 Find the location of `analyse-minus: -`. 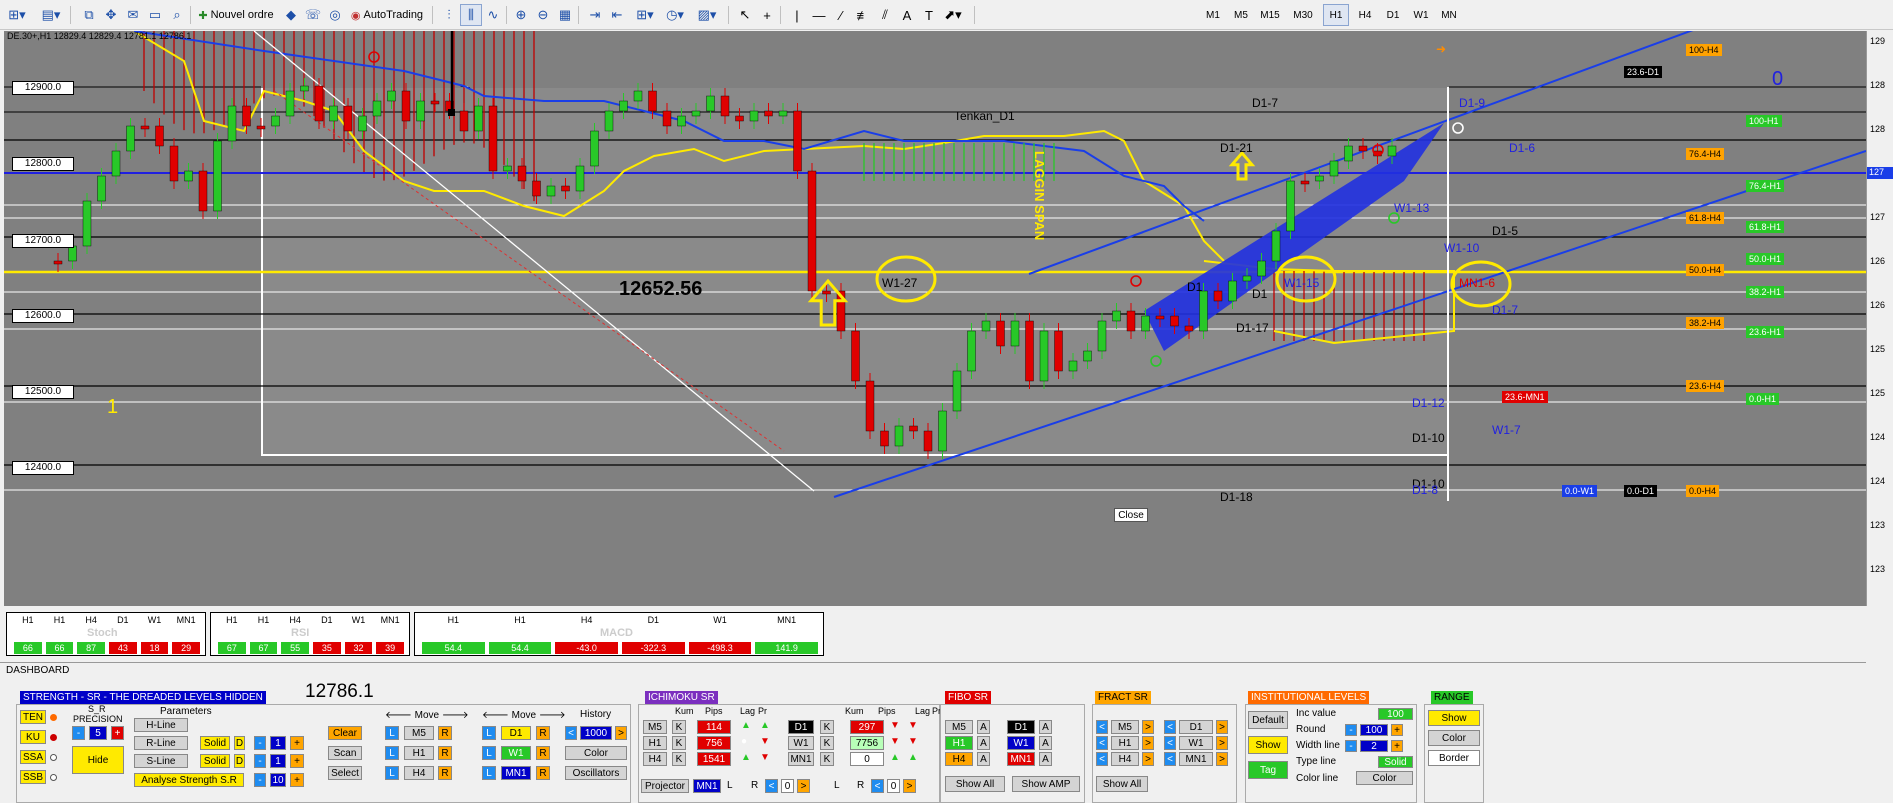

analyse-minus: - is located at coordinates (260, 780).